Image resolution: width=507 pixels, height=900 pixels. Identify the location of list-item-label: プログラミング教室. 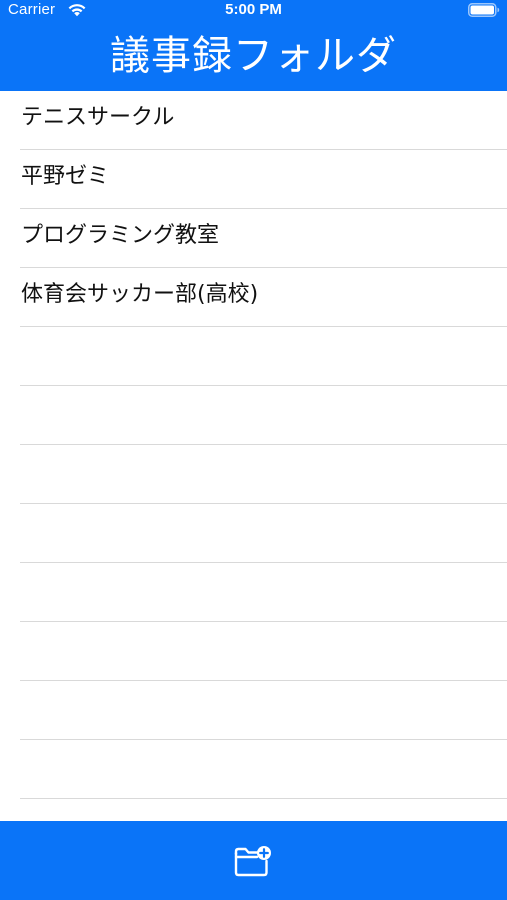
(120, 235).